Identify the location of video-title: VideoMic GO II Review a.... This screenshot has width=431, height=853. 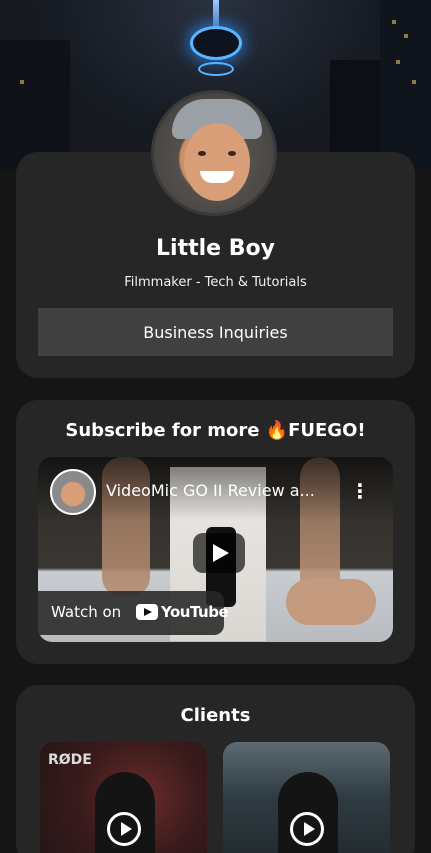
(231, 490).